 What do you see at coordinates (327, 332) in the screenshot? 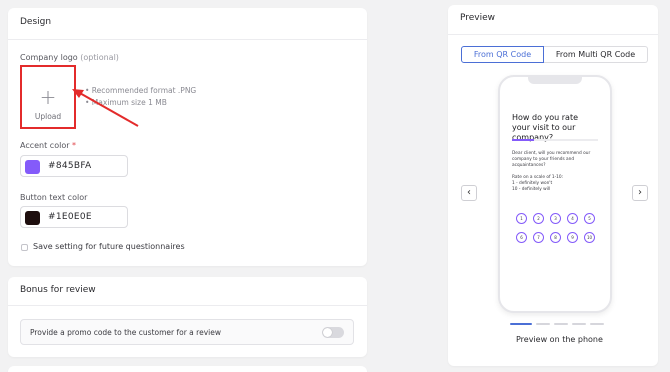
I see `toggle-knob` at bounding box center [327, 332].